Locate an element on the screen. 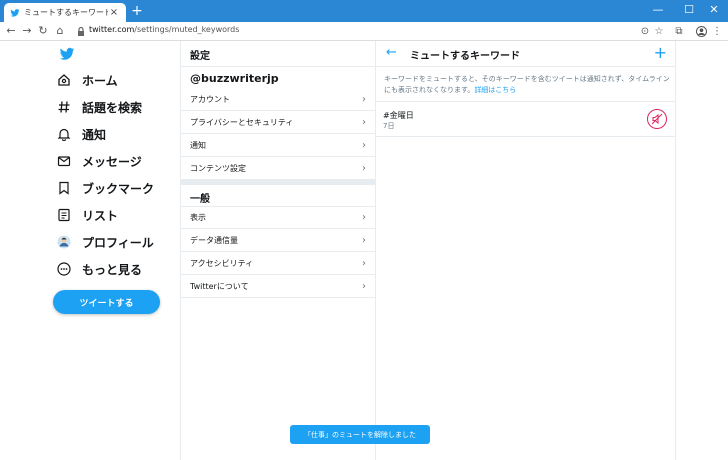  settings-row-label: コンテンツ設定 is located at coordinates (218, 168).